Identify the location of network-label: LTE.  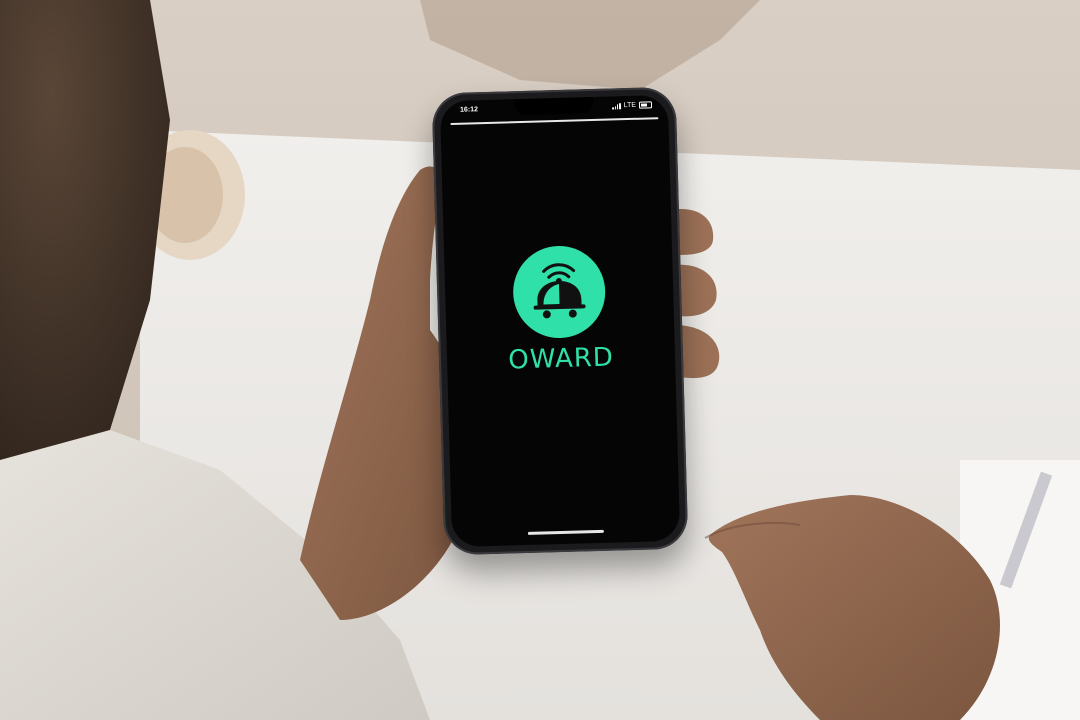
(630, 105).